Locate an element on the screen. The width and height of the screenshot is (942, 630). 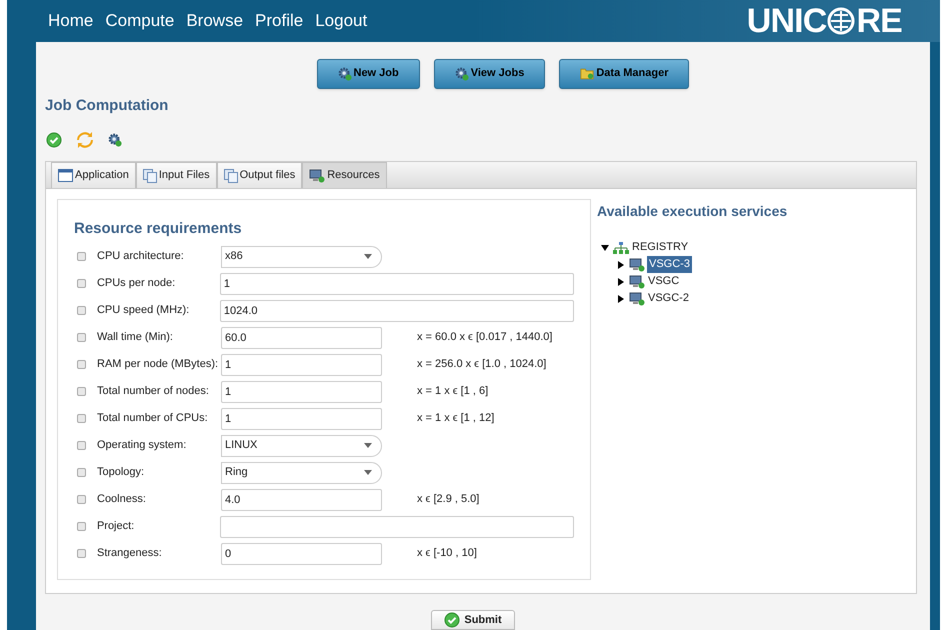
nav-link: Compute is located at coordinates (139, 21).